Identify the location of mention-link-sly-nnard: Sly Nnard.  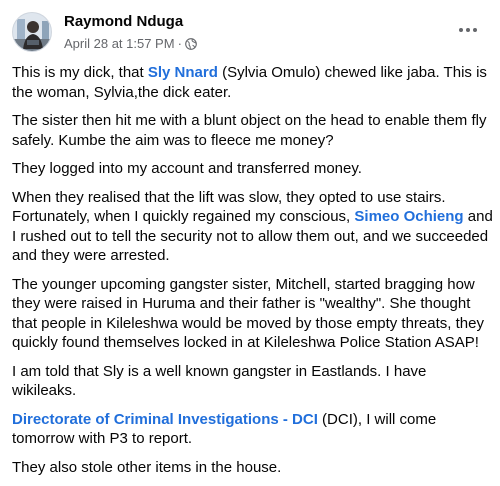
(183, 72).